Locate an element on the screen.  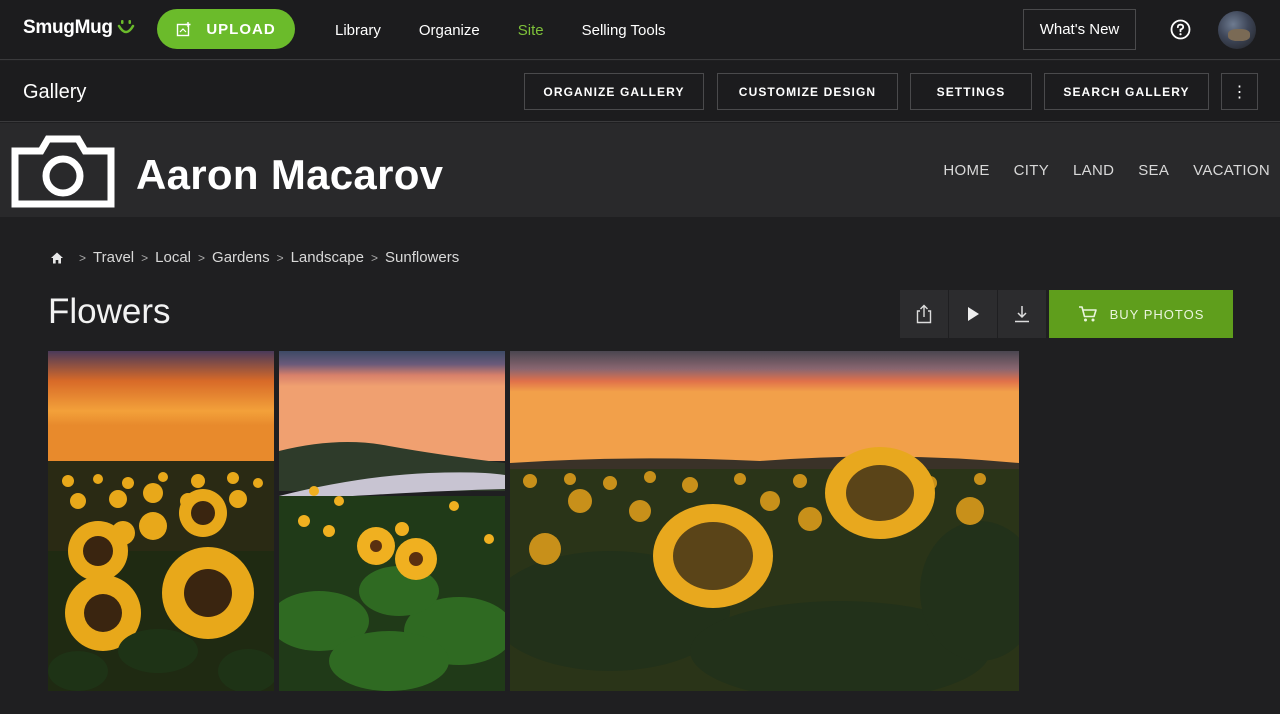
organize-gallery-button: ORGANIZE GALLERY is located at coordinates (614, 91).